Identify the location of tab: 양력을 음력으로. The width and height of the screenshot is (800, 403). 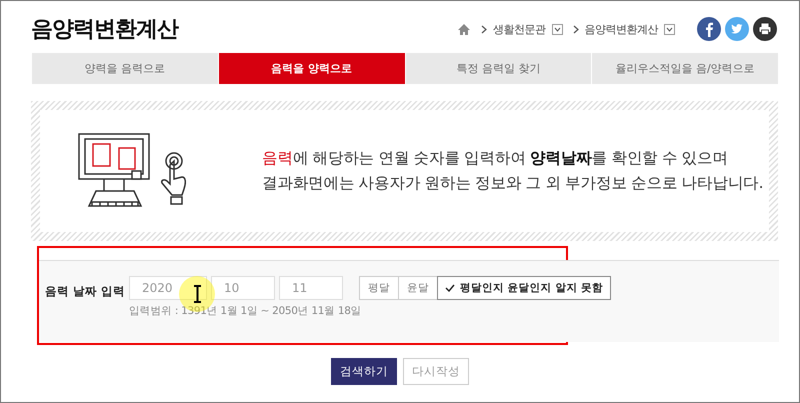
(124, 68).